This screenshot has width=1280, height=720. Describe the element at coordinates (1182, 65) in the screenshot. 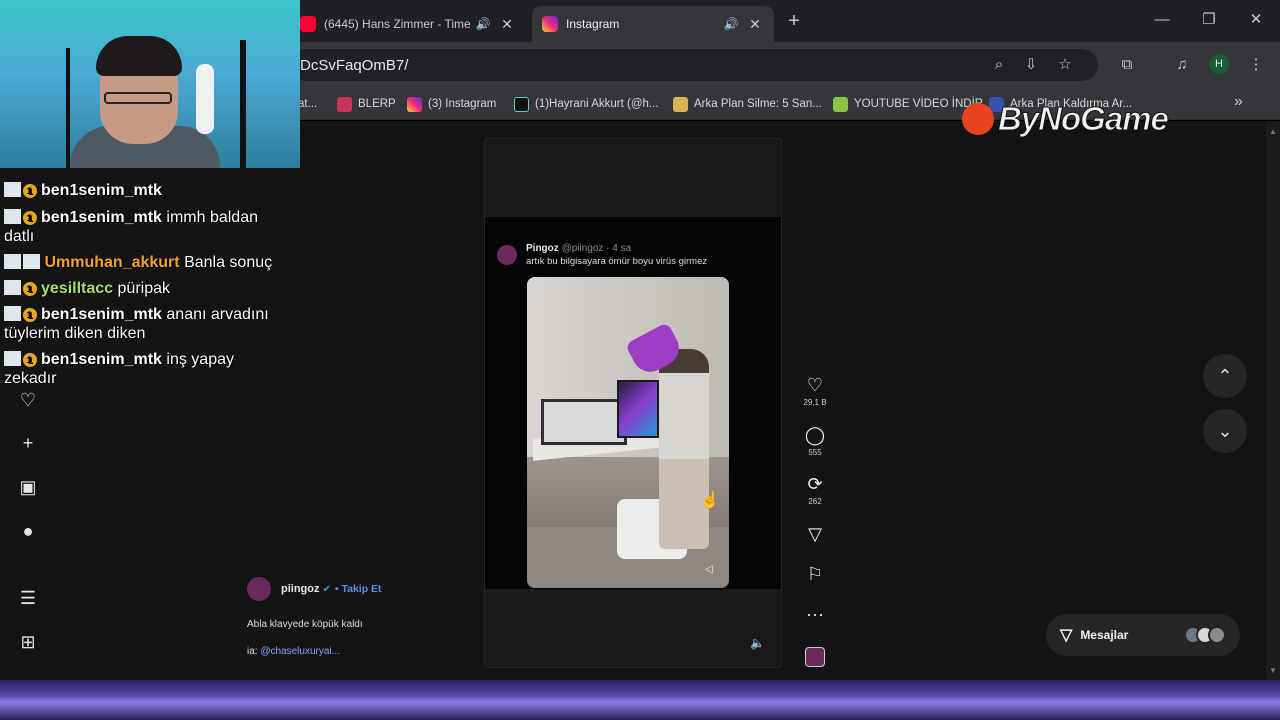

I see `media-control-icon: ♫` at that location.